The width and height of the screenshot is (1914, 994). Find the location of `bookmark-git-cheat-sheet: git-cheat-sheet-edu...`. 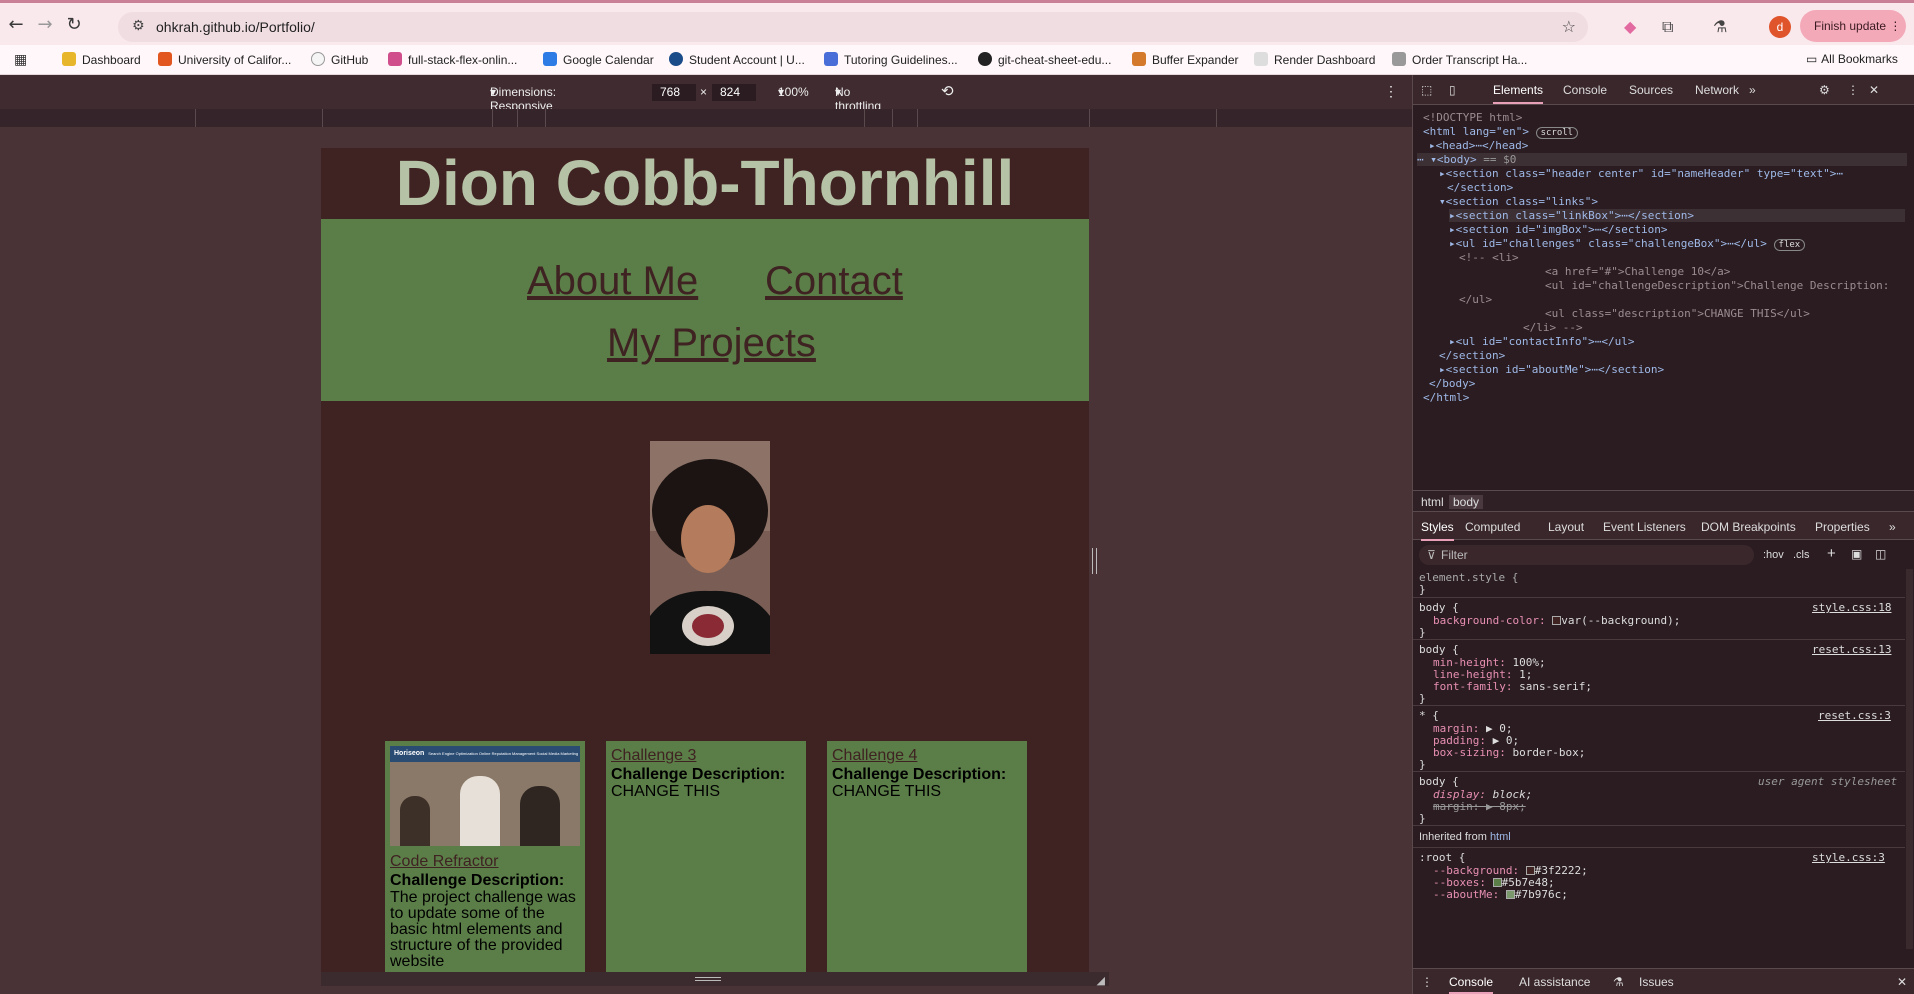

bookmark-git-cheat-sheet: git-cheat-sheet-edu... is located at coordinates (1044, 59).